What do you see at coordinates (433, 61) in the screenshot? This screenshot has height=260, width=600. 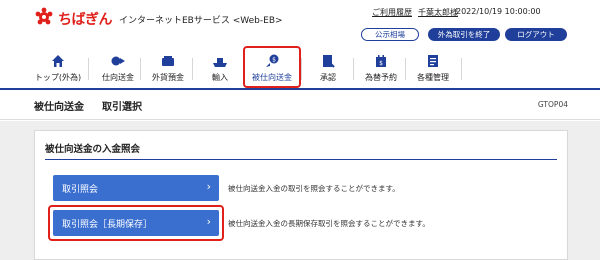 I see `management-icon` at bounding box center [433, 61].